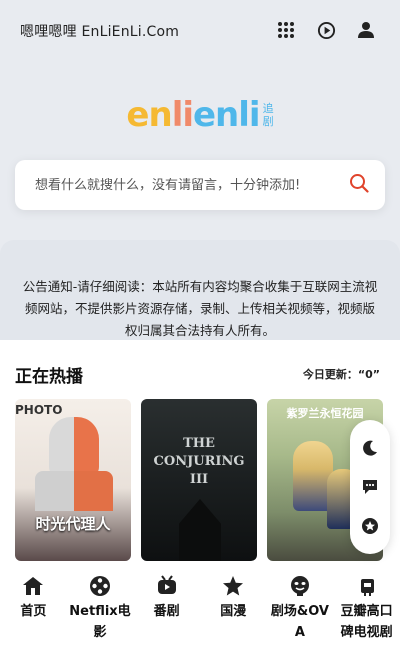  Describe the element at coordinates (299, 622) in the screenshot. I see `nav-label: 剧场&OVA` at that location.